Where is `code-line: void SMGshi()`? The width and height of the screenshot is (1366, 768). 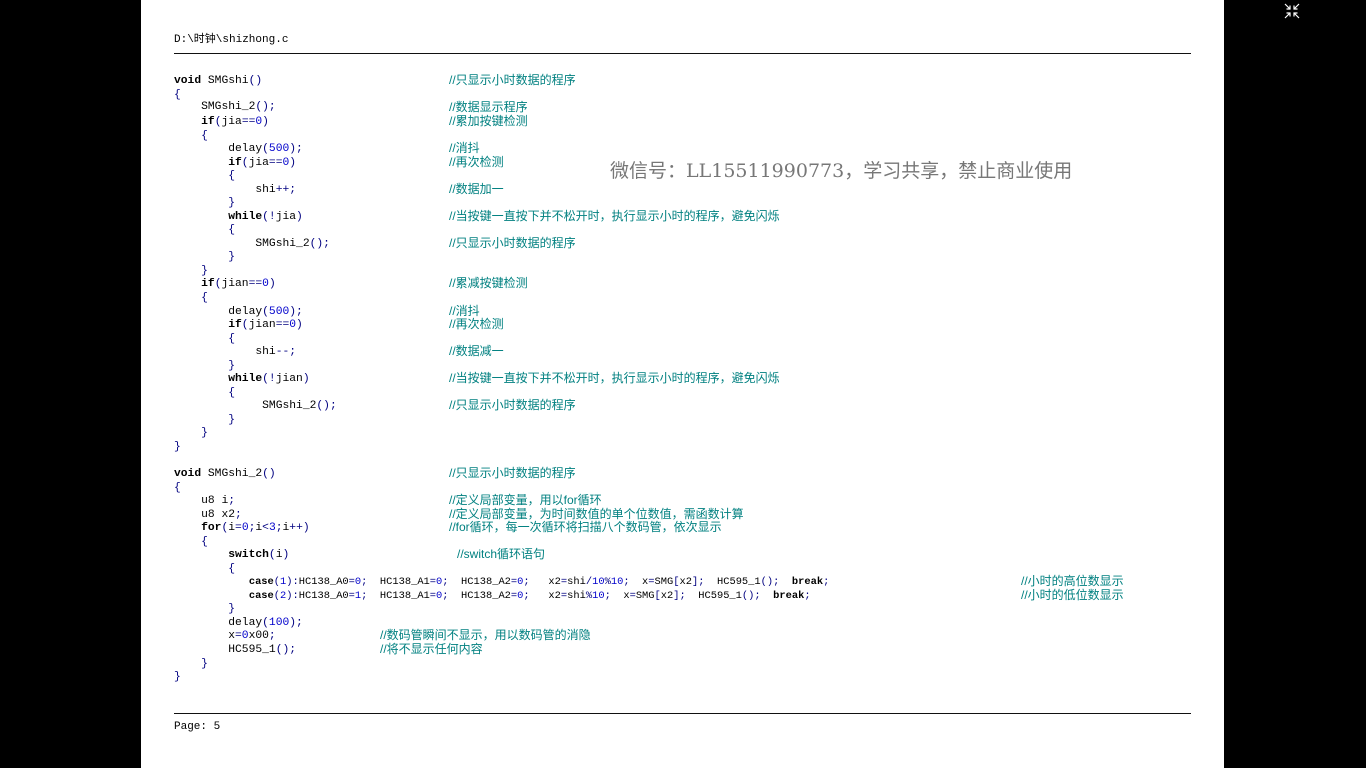
code-line: void SMGshi() is located at coordinates (218, 81).